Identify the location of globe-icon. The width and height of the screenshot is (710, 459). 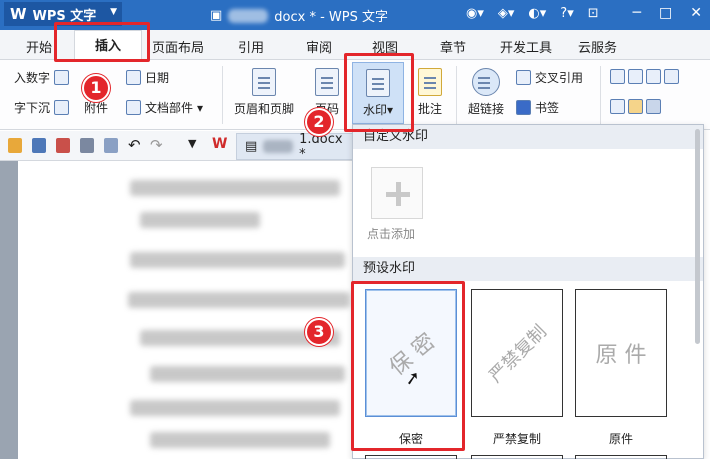
(486, 82).